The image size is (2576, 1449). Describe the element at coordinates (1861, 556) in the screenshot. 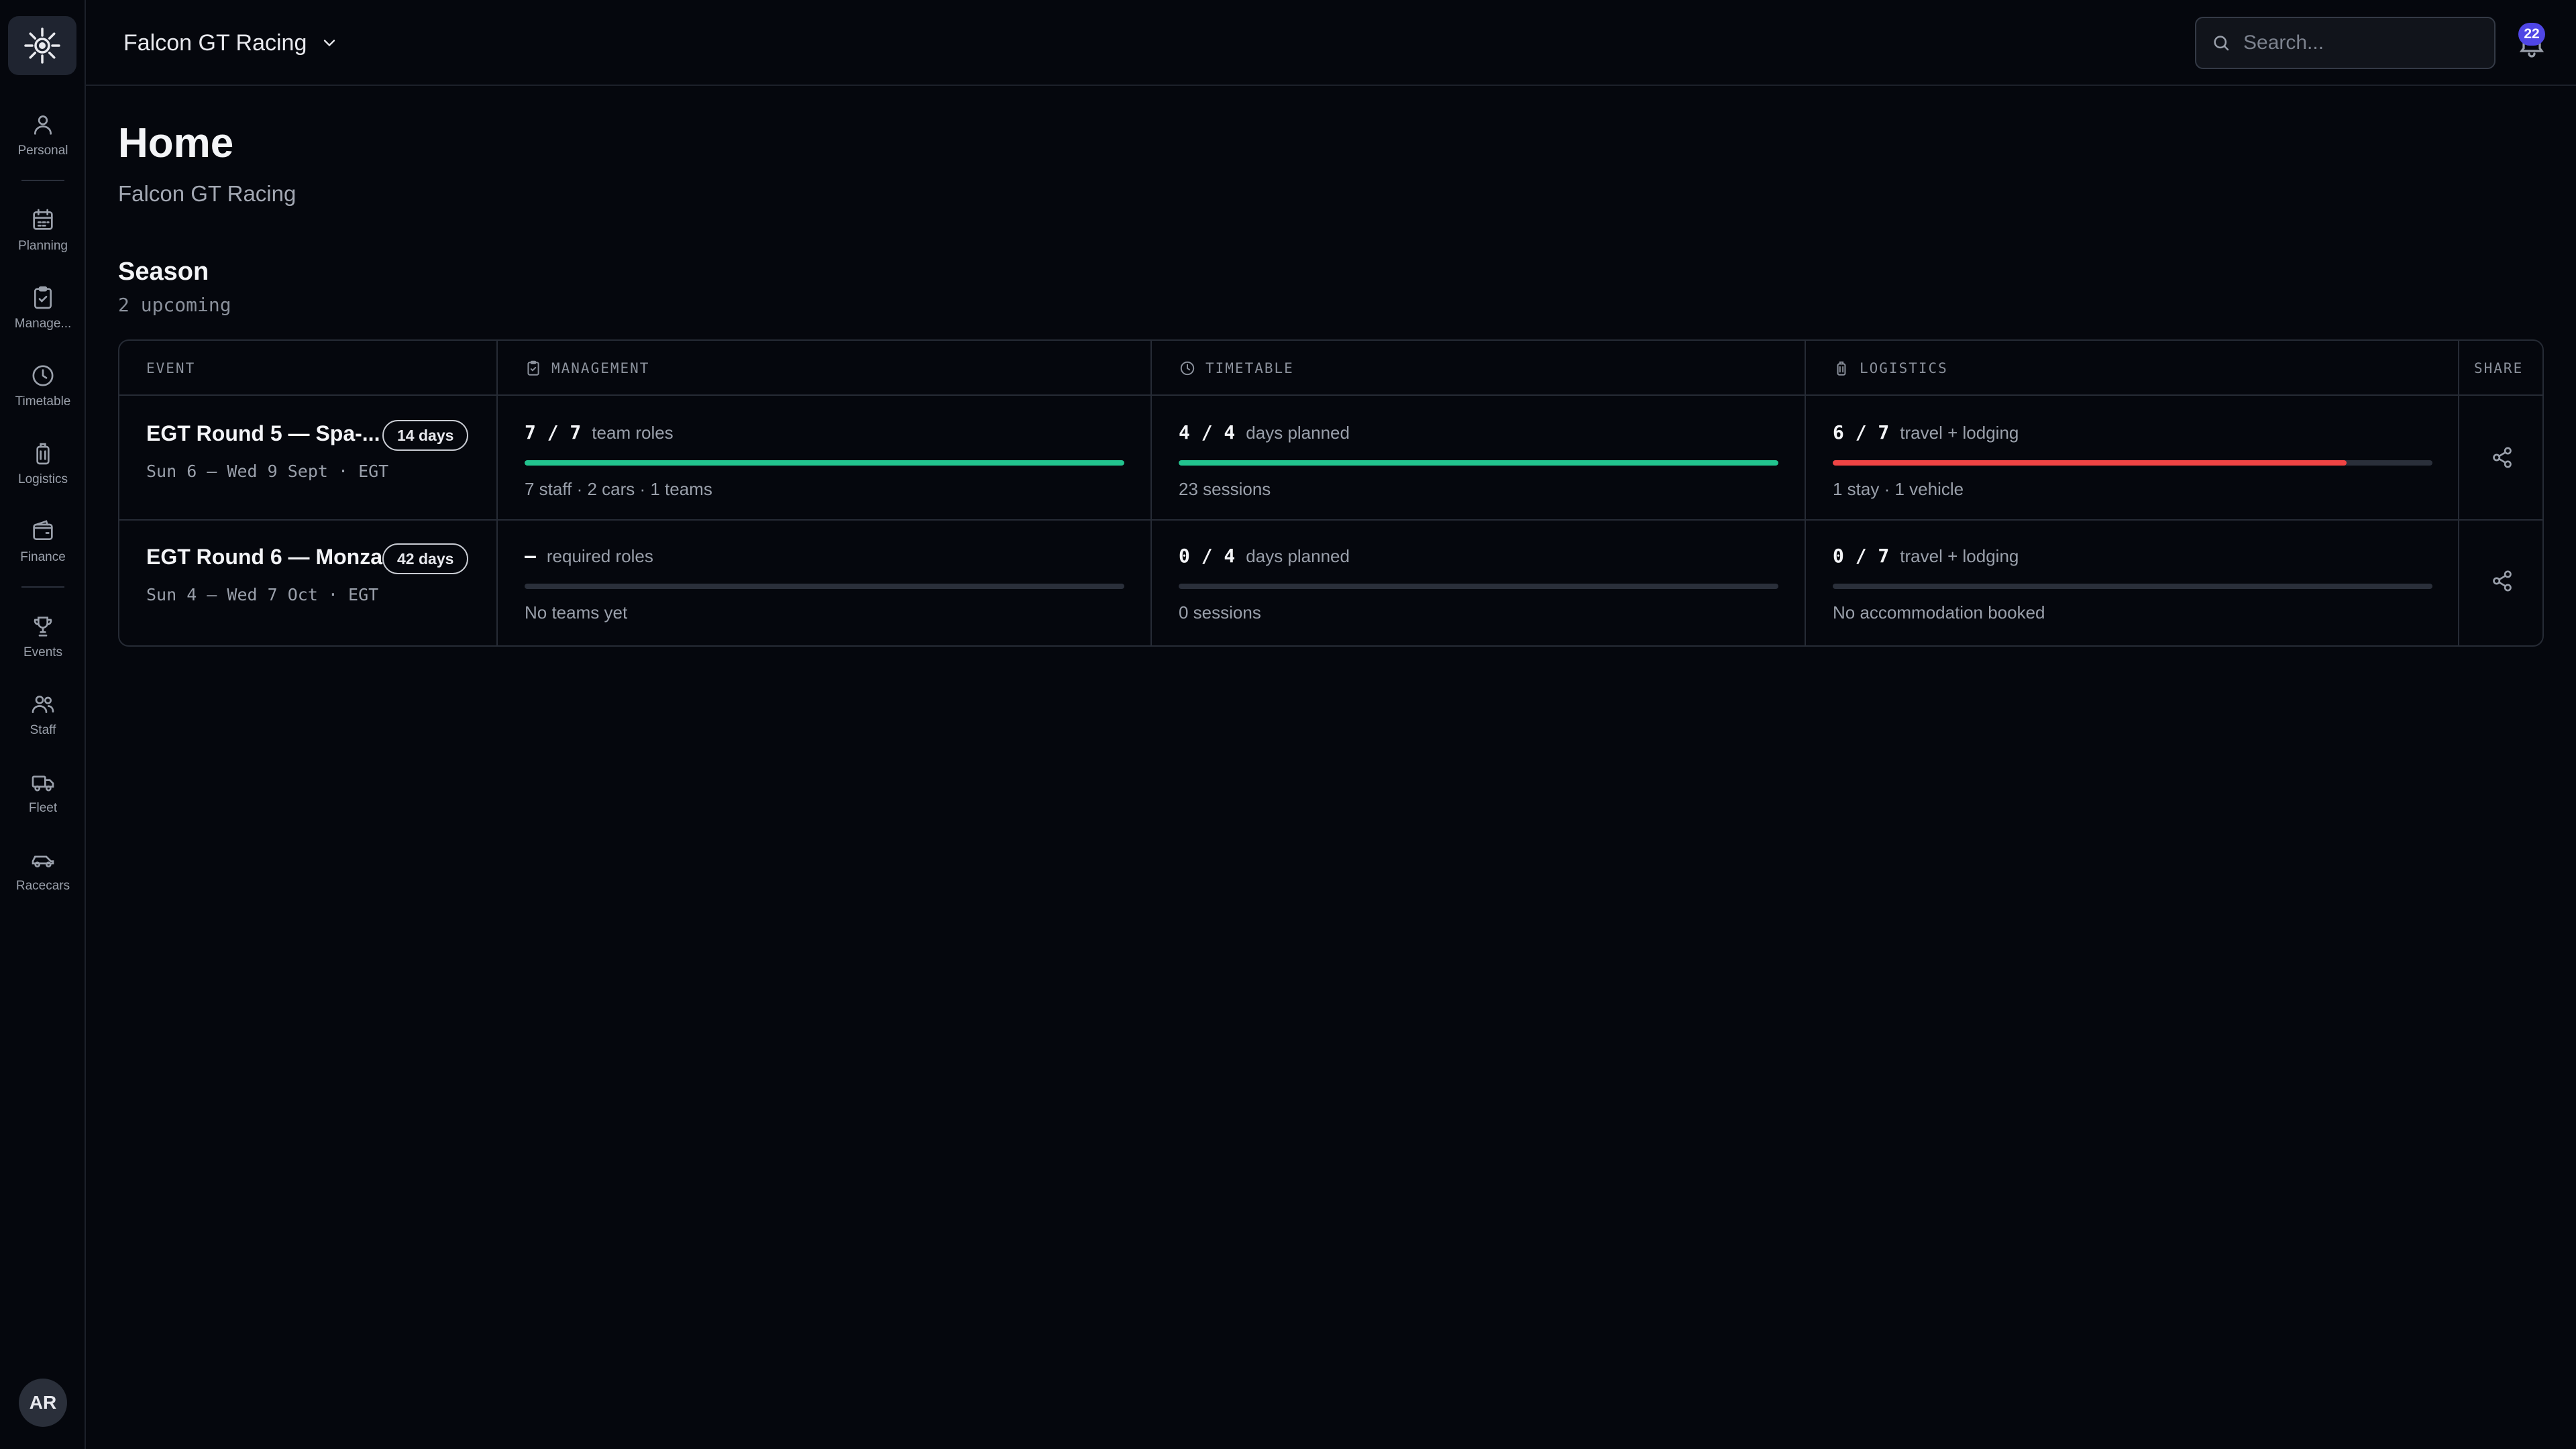

I see `metric-value: 0 / 7` at that location.